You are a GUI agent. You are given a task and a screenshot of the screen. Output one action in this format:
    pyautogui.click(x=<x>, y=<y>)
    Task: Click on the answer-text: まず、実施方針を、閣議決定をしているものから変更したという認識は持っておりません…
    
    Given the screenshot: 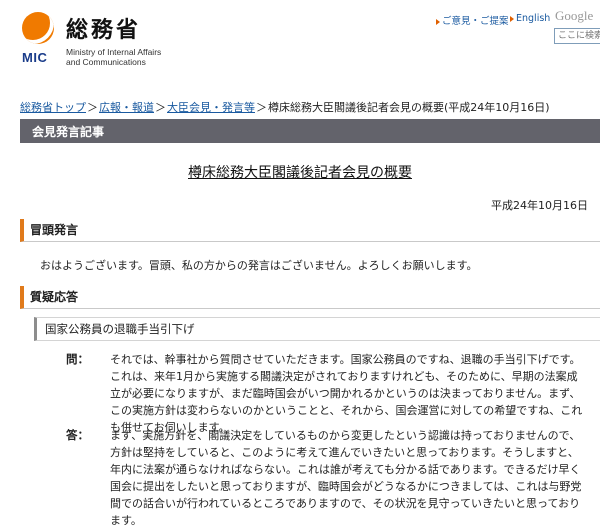 What is the action you would take?
    pyautogui.click(x=346, y=478)
    